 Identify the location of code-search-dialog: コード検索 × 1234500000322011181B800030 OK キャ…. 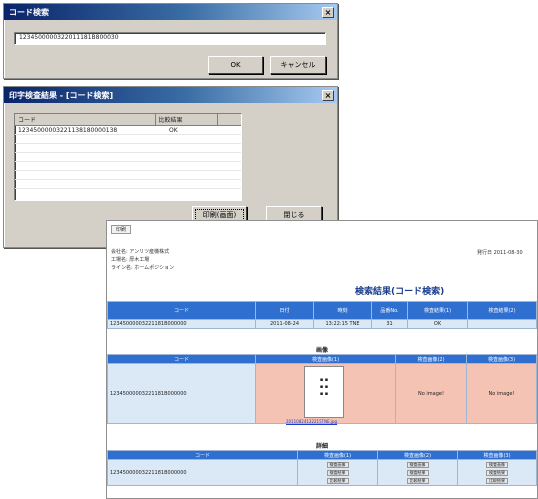
(170, 41).